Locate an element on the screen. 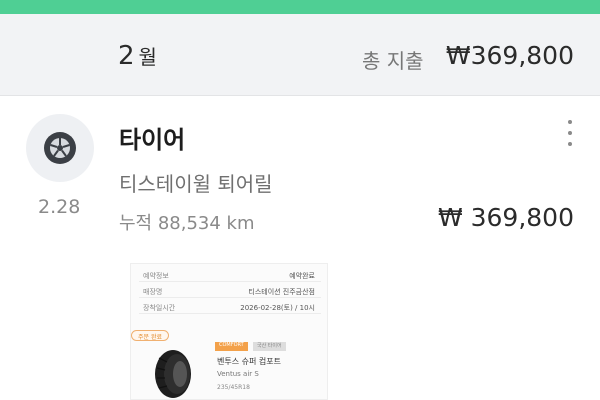 This screenshot has width=600, height=400. receipt-row: 예약정보 예약완료 is located at coordinates (230, 275).